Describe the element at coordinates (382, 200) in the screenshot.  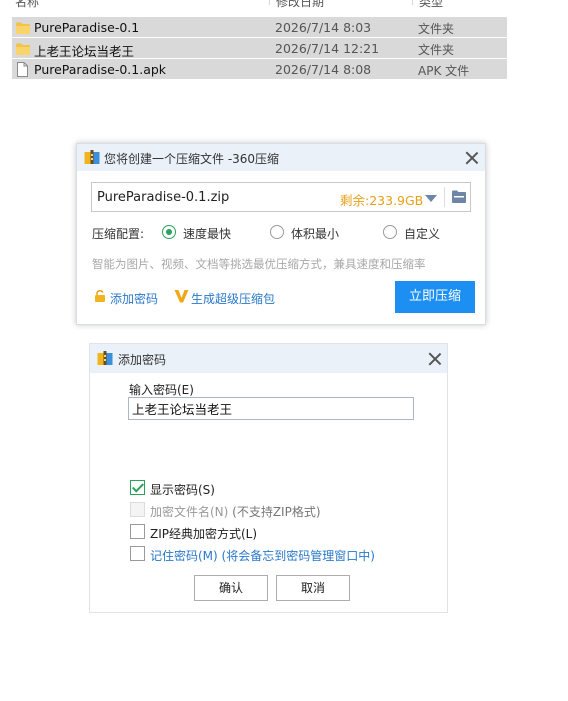
I see `free-space-label: 剩余:233.9GB` at that location.